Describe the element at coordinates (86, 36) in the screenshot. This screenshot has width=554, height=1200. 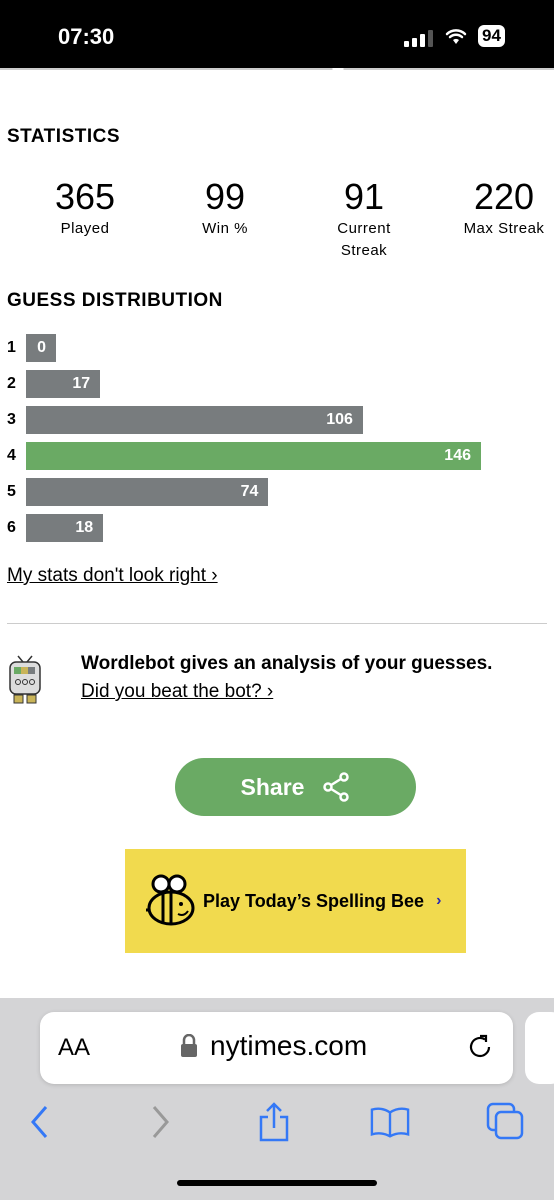
I see `clock: 07:30` at that location.